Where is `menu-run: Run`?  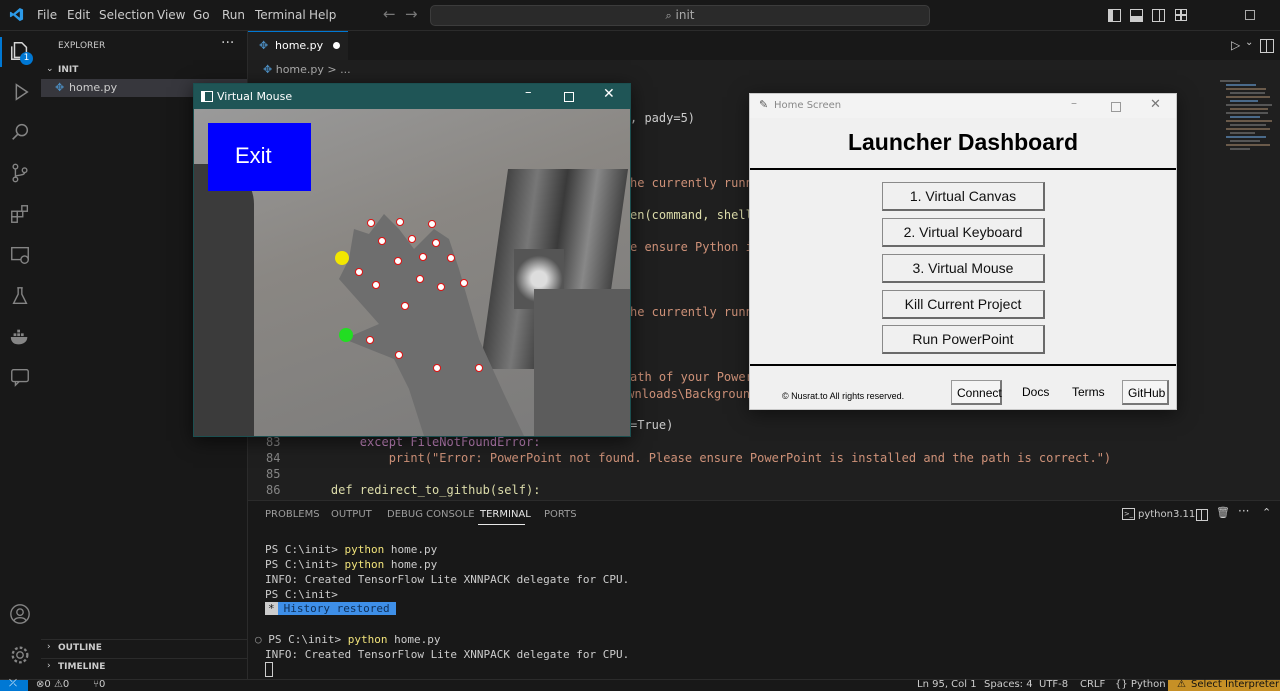 menu-run: Run is located at coordinates (233, 15).